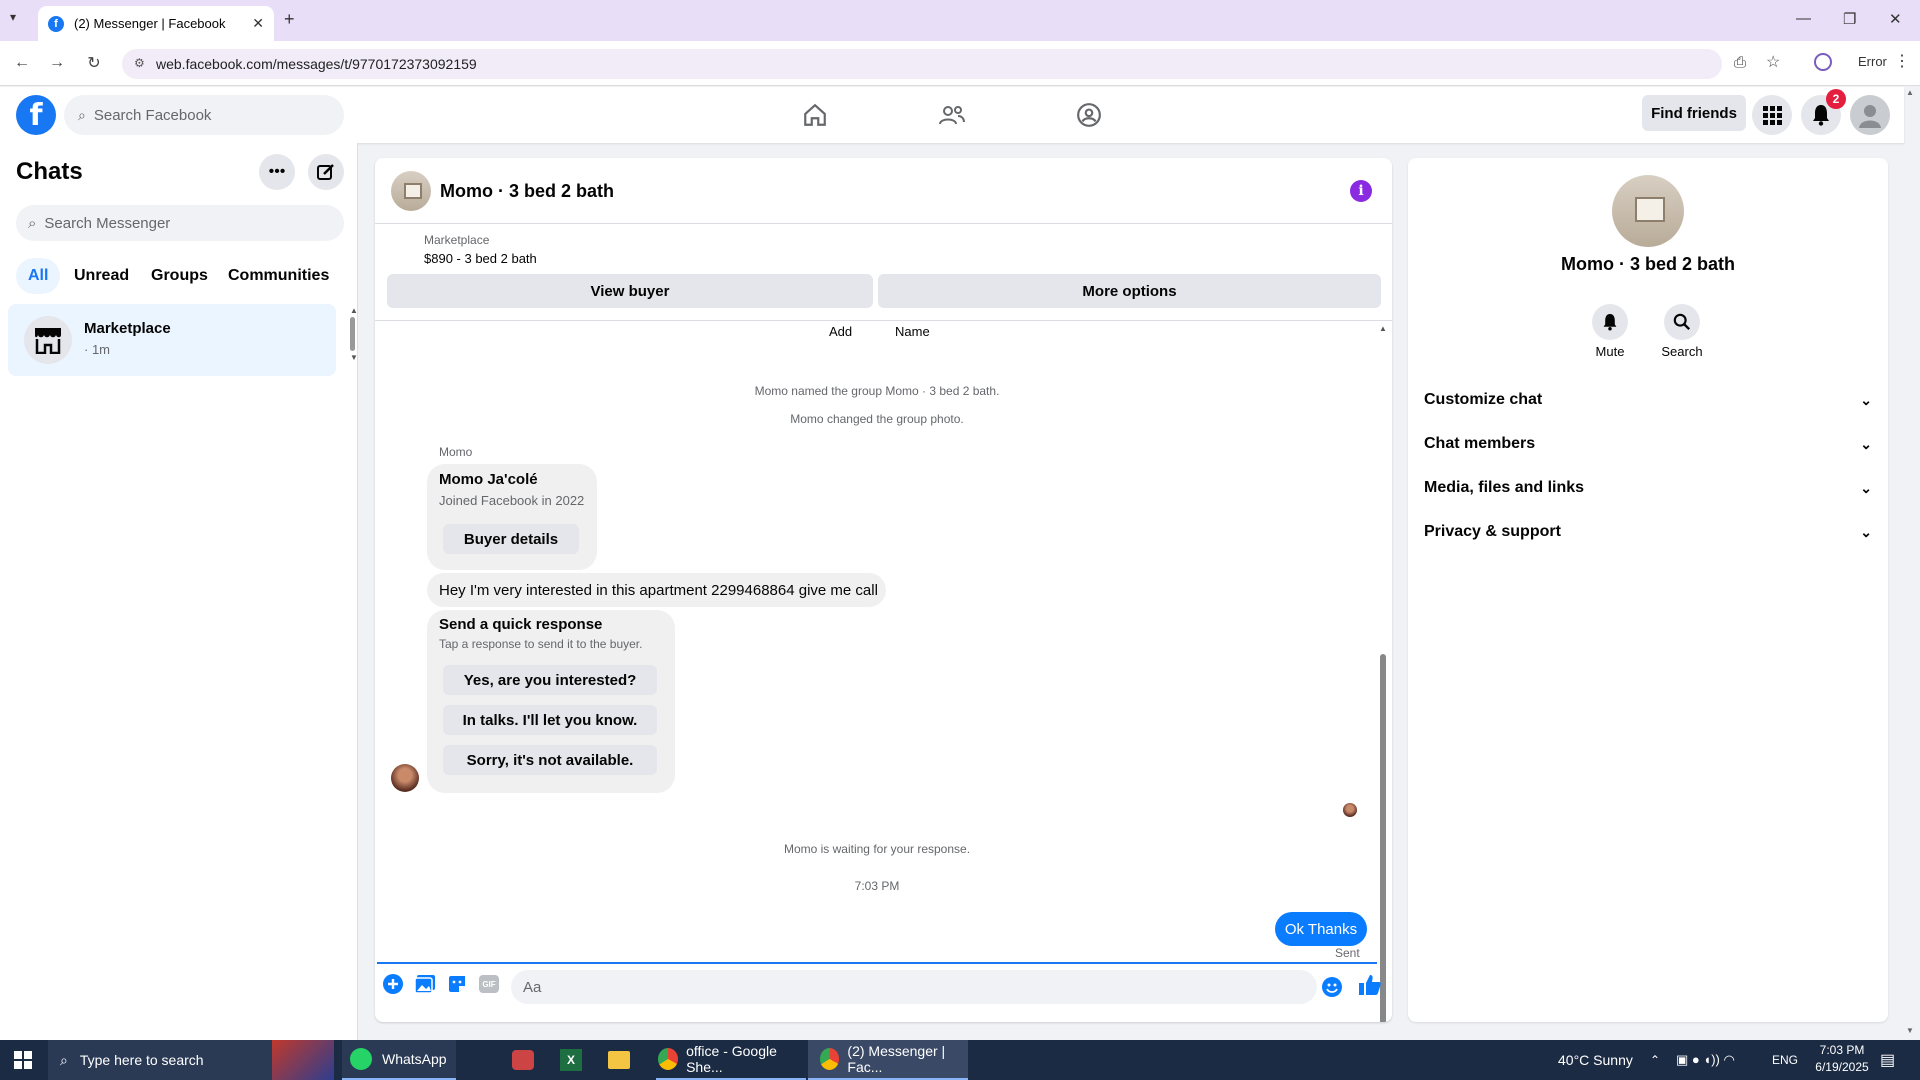  Describe the element at coordinates (1823, 62) in the screenshot. I see `profile-icon` at that location.